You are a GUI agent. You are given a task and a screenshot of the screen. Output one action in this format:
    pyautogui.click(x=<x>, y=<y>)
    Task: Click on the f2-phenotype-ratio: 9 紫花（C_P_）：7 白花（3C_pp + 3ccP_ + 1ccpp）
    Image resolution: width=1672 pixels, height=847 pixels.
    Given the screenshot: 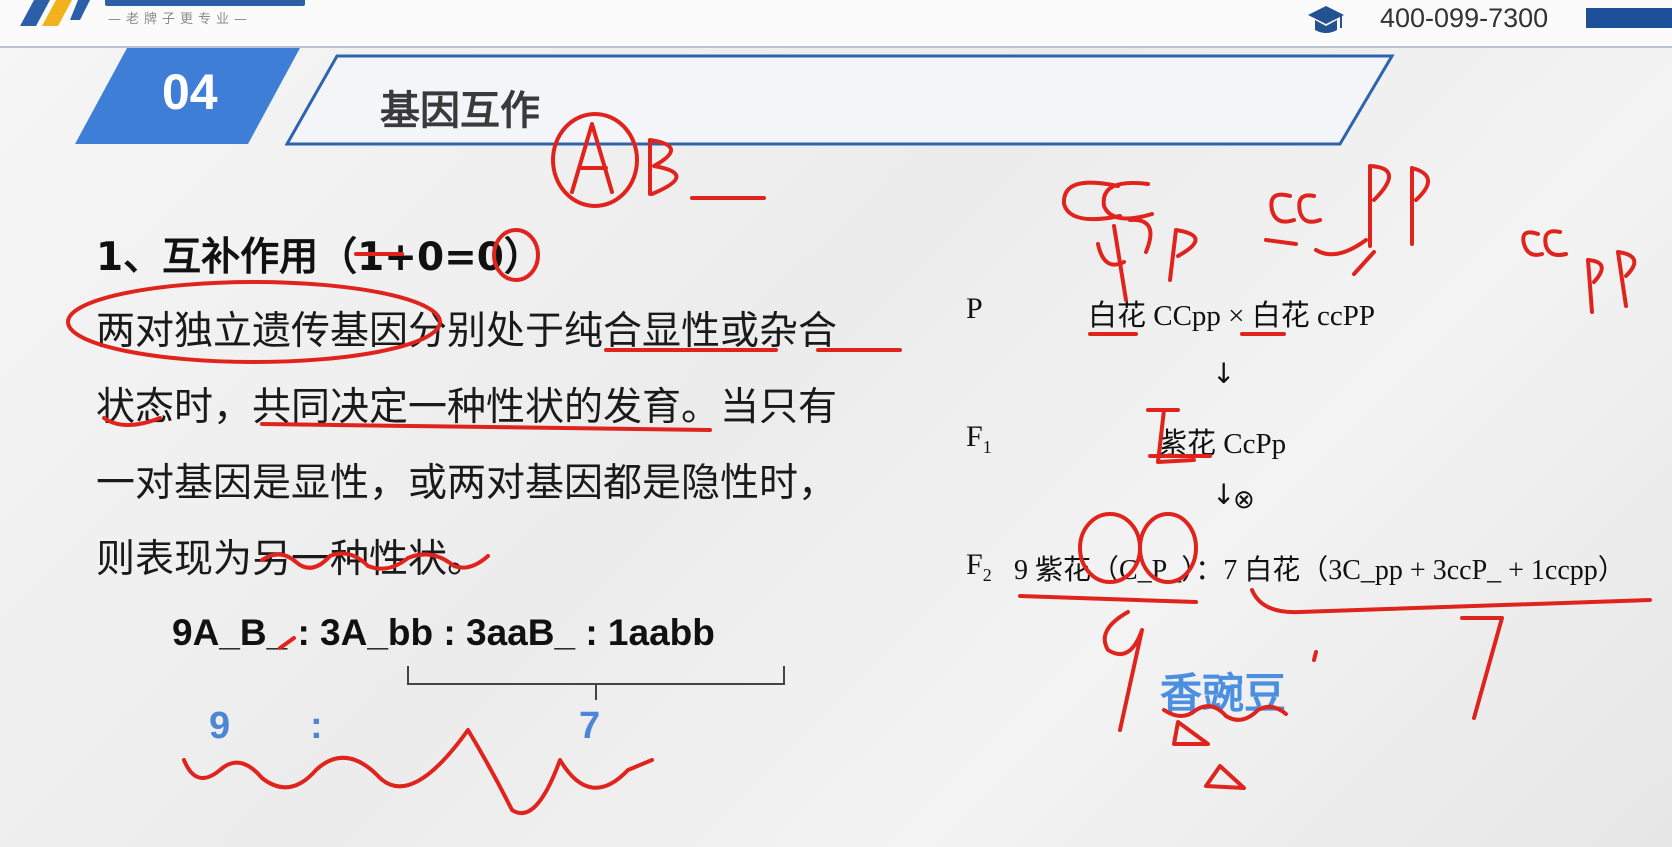 What is the action you would take?
    pyautogui.click(x=1320, y=570)
    